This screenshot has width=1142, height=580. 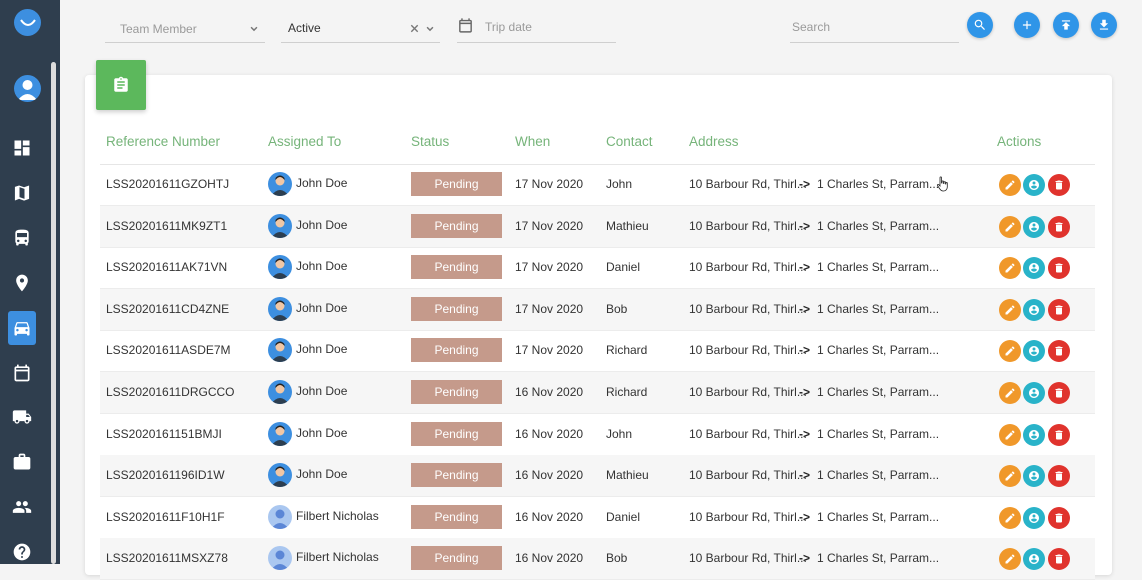 I want to click on team-member-placeholder: Team Member, so click(x=158, y=29).